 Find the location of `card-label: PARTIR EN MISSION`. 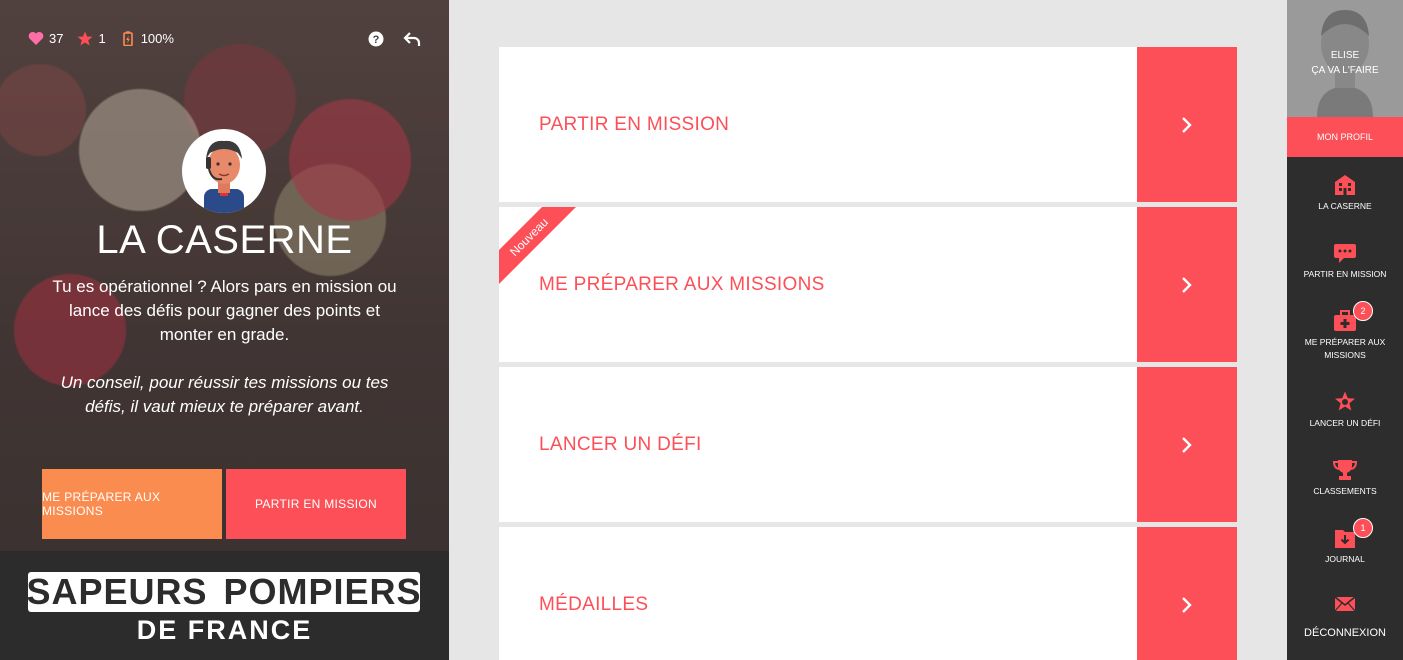

card-label: PARTIR EN MISSION is located at coordinates (634, 124).